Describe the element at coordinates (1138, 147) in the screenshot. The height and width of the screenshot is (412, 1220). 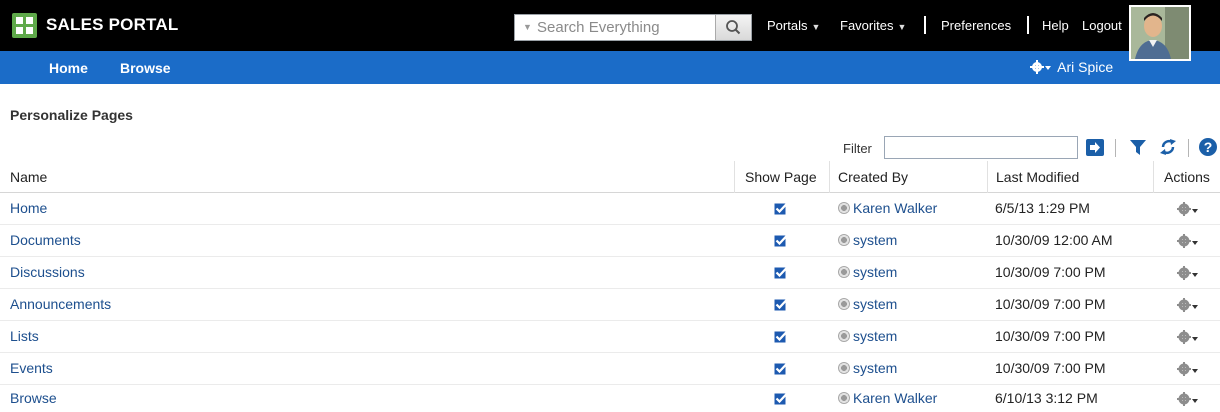
I see `funnel-icon` at that location.